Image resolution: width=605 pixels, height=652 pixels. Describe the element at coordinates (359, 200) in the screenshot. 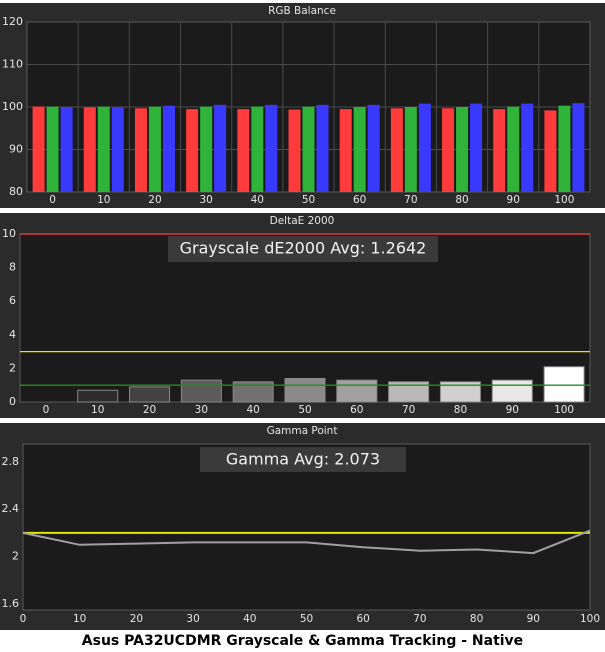

I see `rgb-x-tick-label: 60` at that location.